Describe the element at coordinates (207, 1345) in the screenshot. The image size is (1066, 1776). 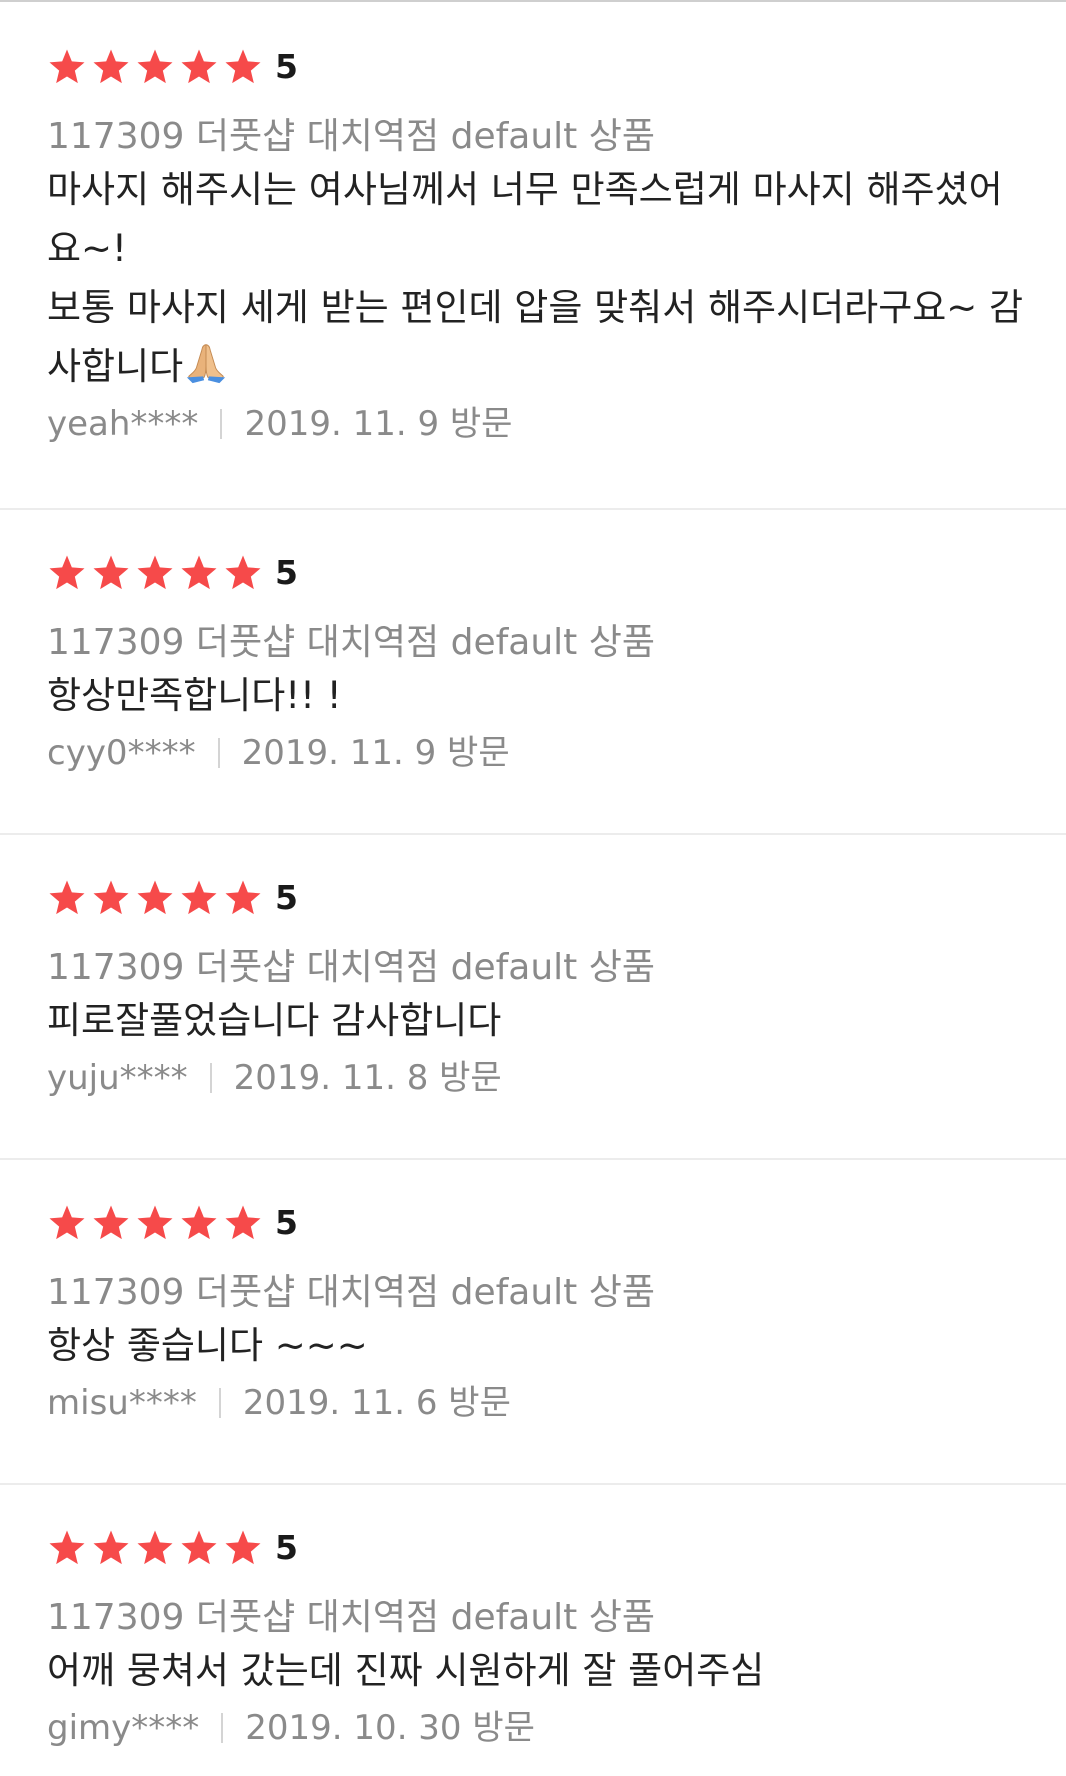
I see `review-text-line: 항상 좋습니다 ~~~` at that location.